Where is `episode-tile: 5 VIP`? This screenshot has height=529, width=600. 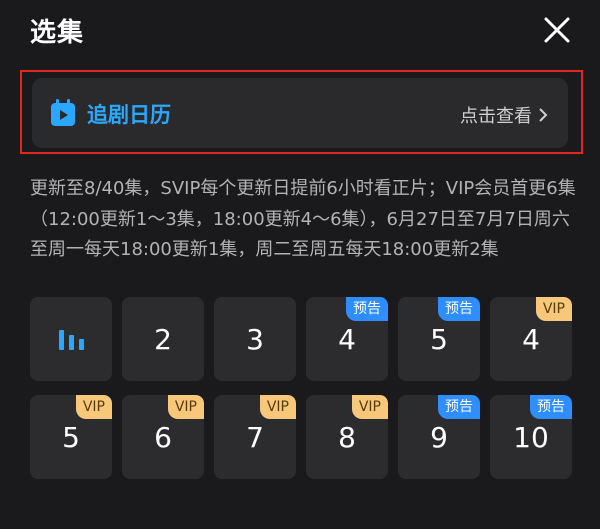
episode-tile: 5 VIP is located at coordinates (71, 437).